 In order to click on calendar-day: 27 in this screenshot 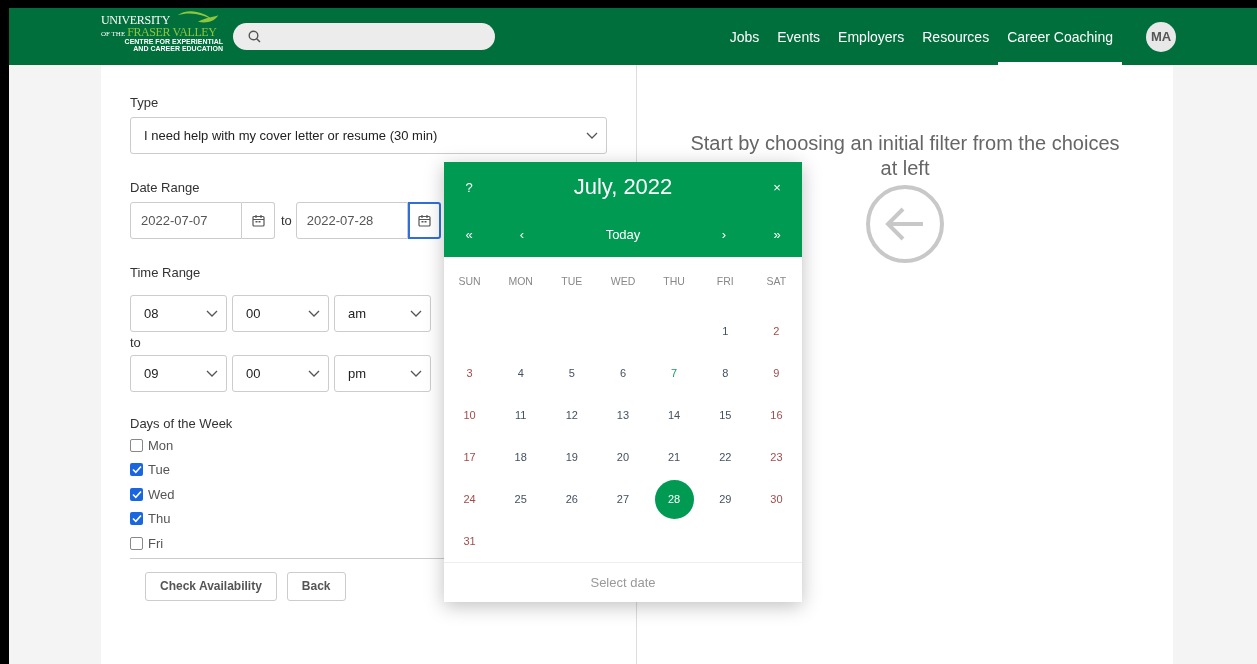, I will do `click(623, 499)`.